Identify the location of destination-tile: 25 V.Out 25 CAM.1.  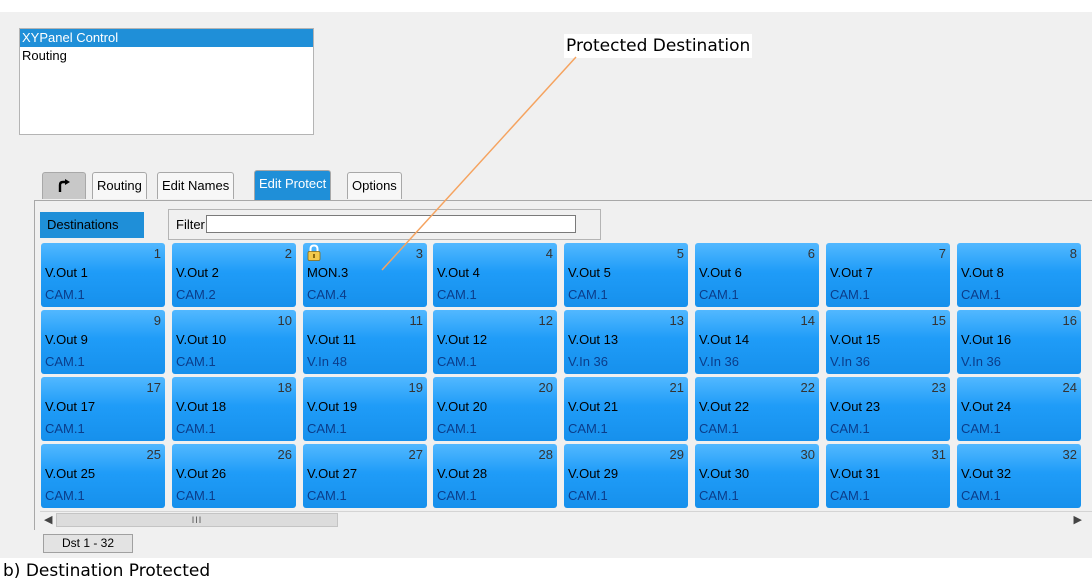
(103, 476).